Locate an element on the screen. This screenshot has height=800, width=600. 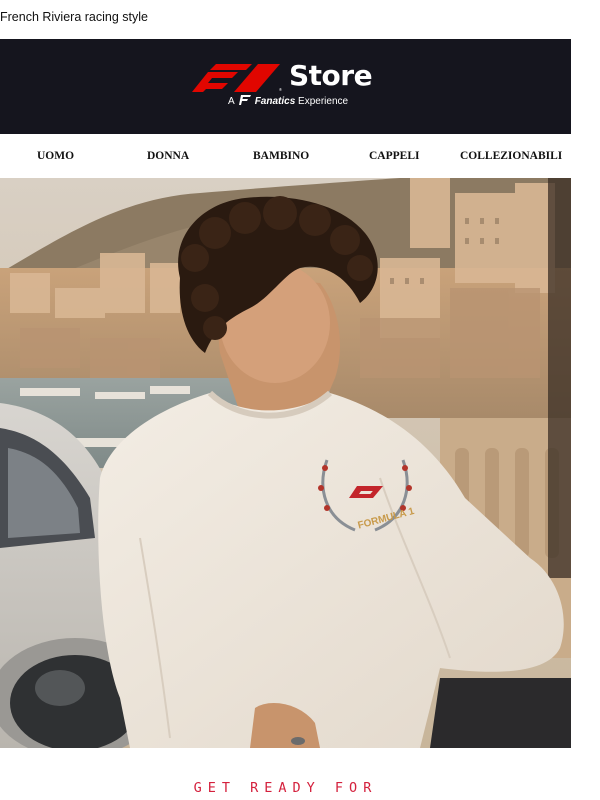
f1-store-logo: ® Store A Fanatics Experience is located at coordinates (286, 85).